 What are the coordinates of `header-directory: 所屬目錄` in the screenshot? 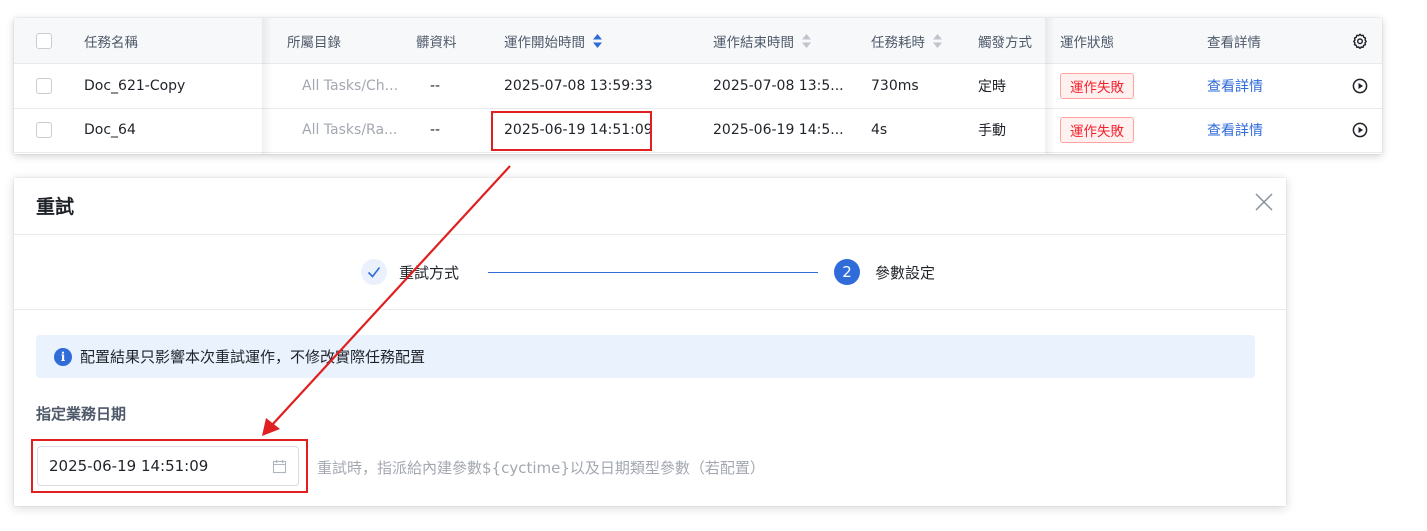 It's located at (314, 42).